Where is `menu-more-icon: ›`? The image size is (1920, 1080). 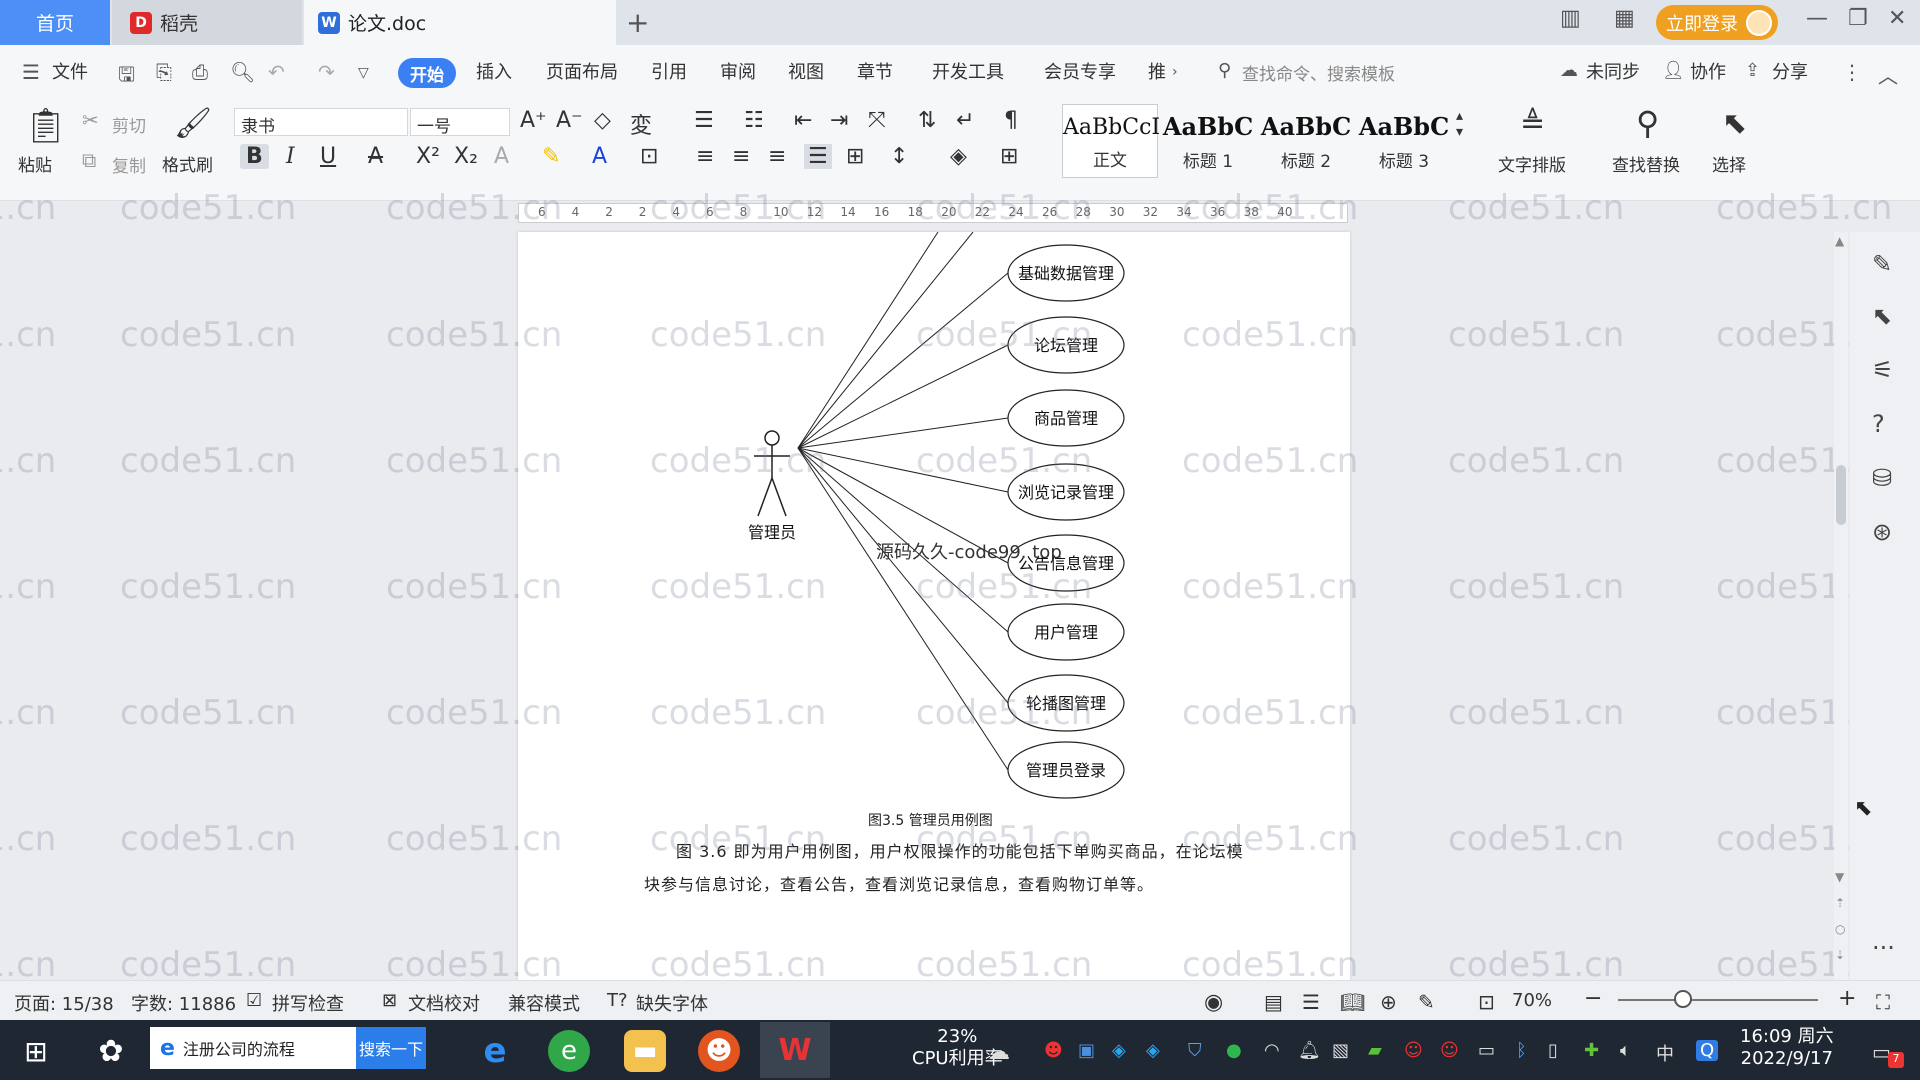
menu-more-icon: › is located at coordinates (1175, 72).